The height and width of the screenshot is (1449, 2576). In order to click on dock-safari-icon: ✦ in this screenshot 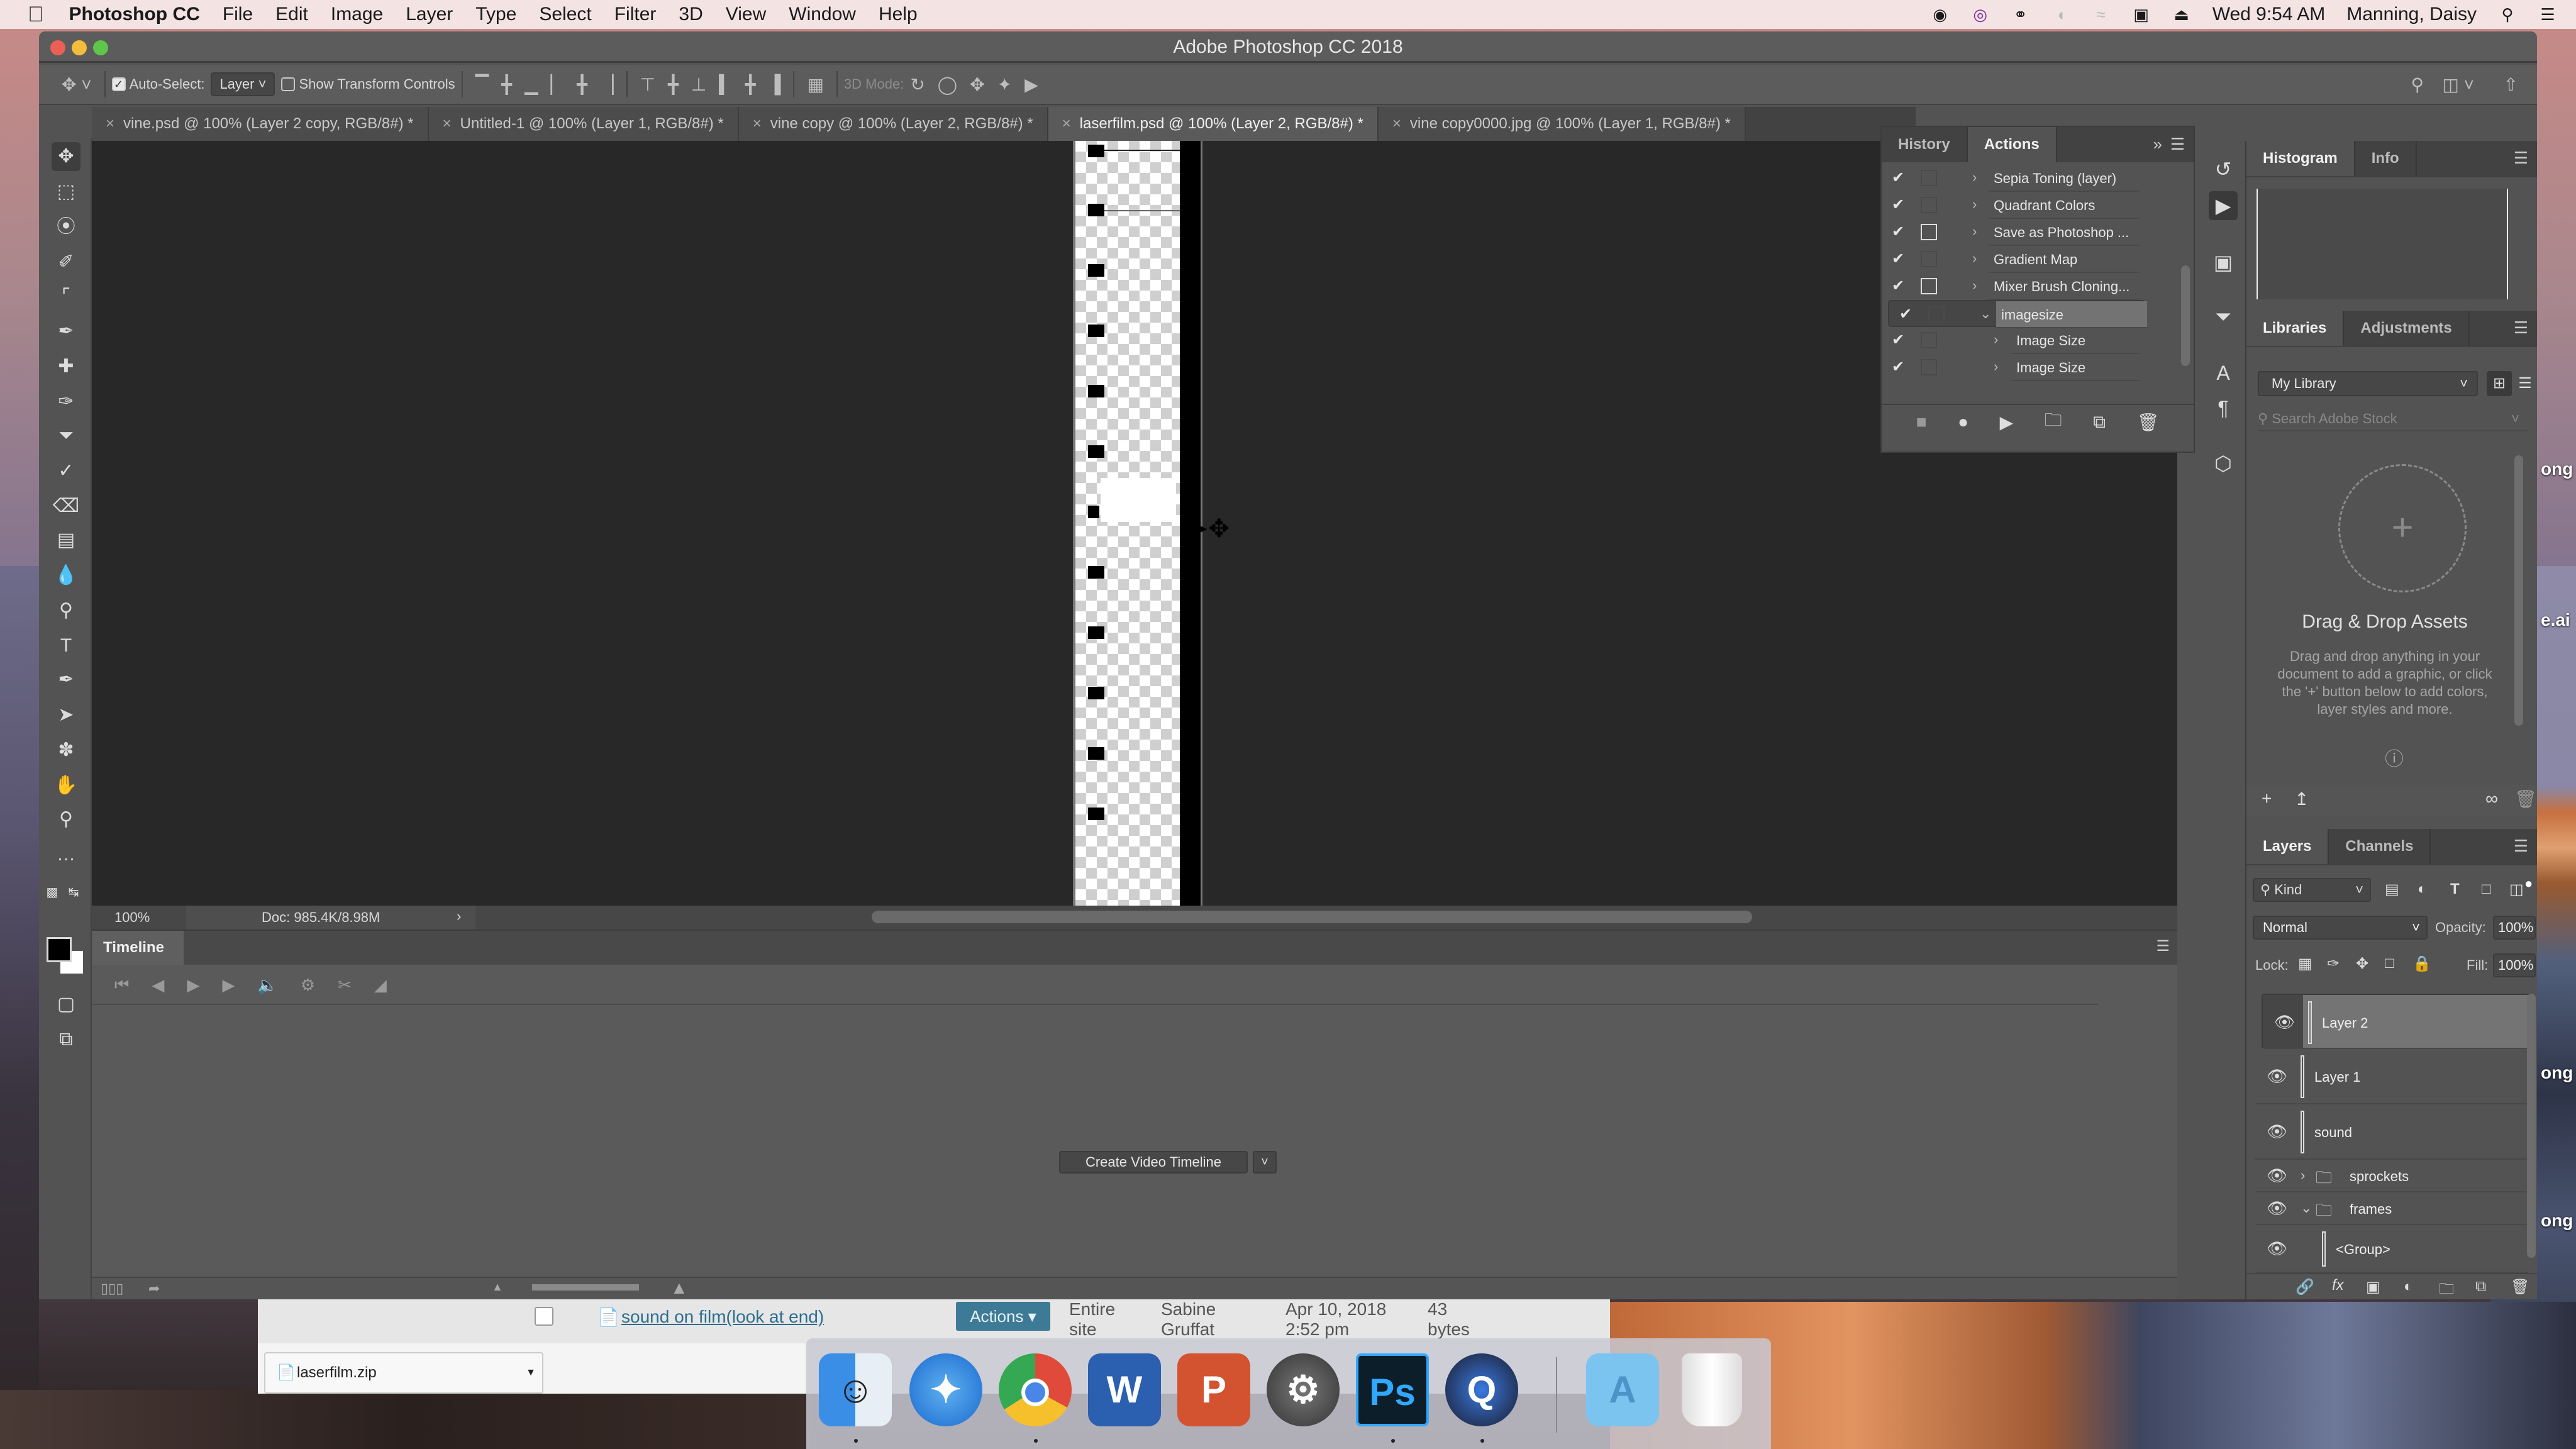, I will do `click(945, 1389)`.